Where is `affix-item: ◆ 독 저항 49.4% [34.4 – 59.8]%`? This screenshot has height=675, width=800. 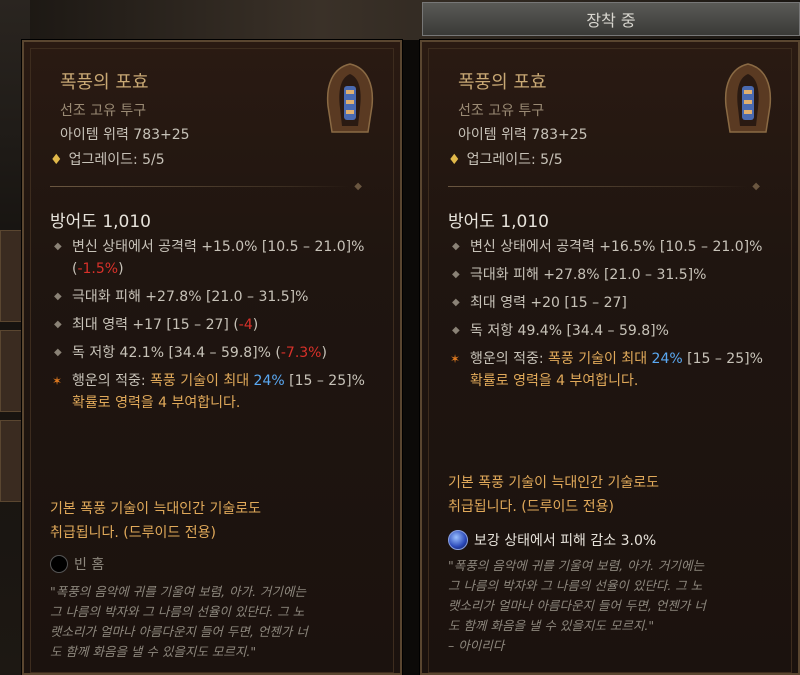
affix-item: ◆ 독 저항 49.4% [34.4 – 59.8]% is located at coordinates (608, 331).